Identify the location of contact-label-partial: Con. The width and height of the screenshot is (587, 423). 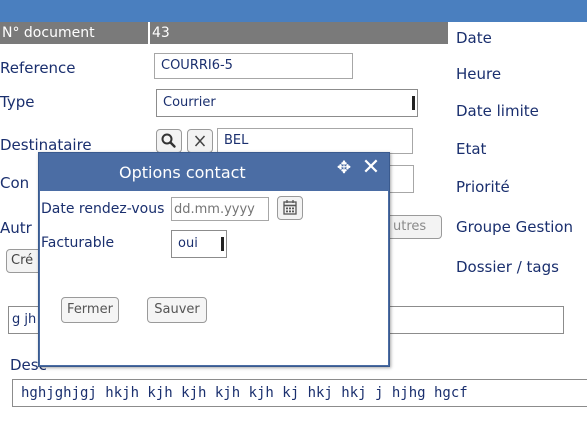
(15, 183).